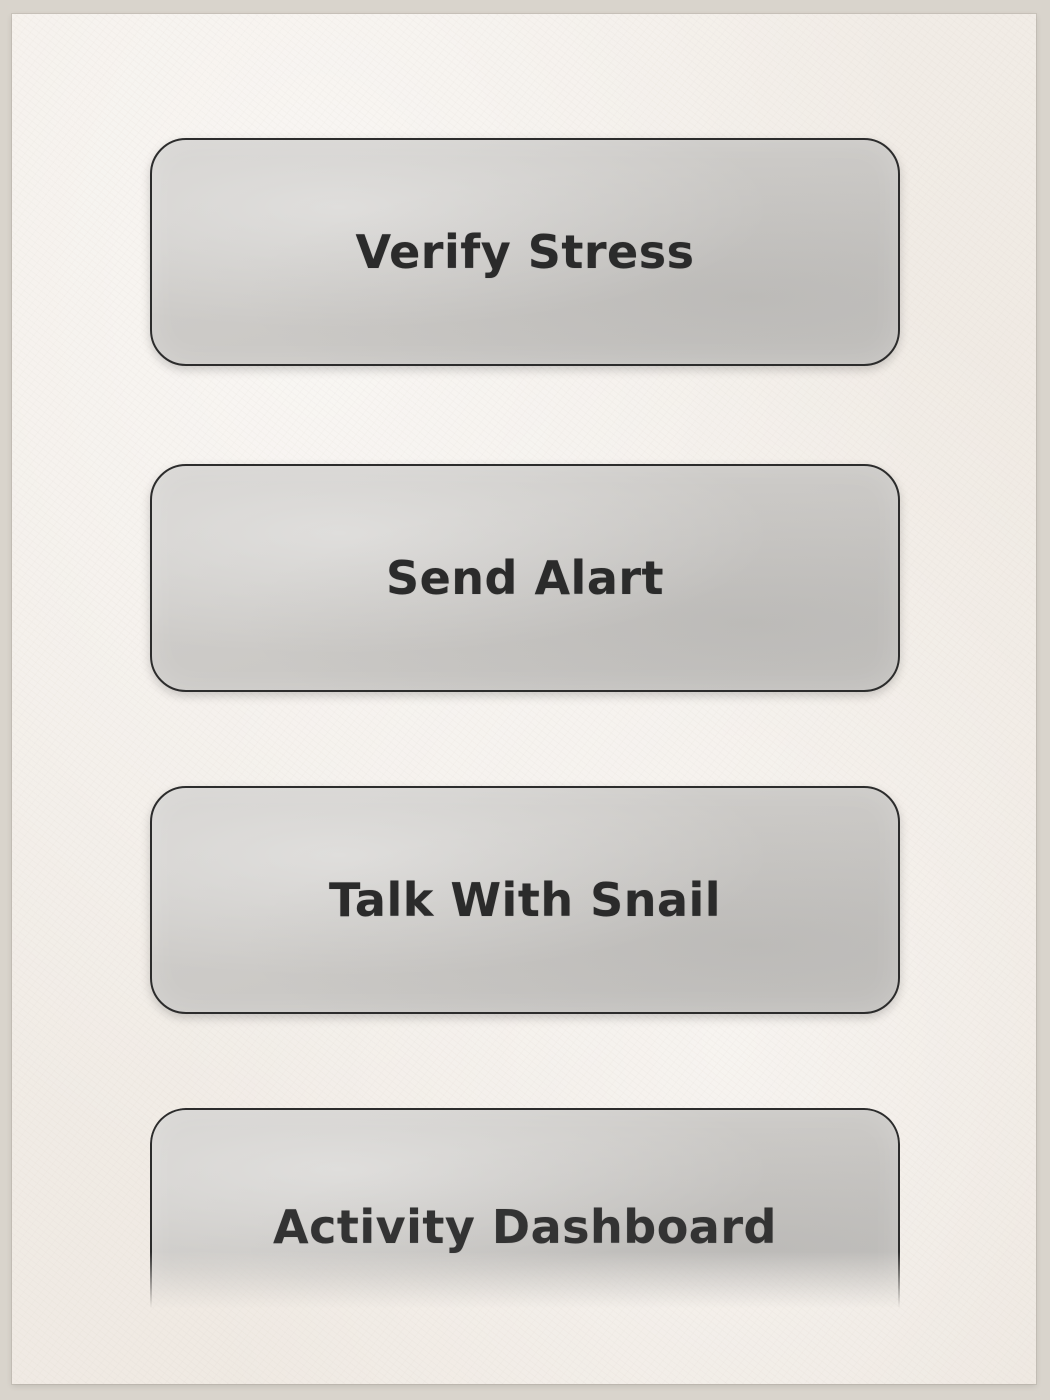  I want to click on talk-with-snail-button: Talk With Snail, so click(525, 900).